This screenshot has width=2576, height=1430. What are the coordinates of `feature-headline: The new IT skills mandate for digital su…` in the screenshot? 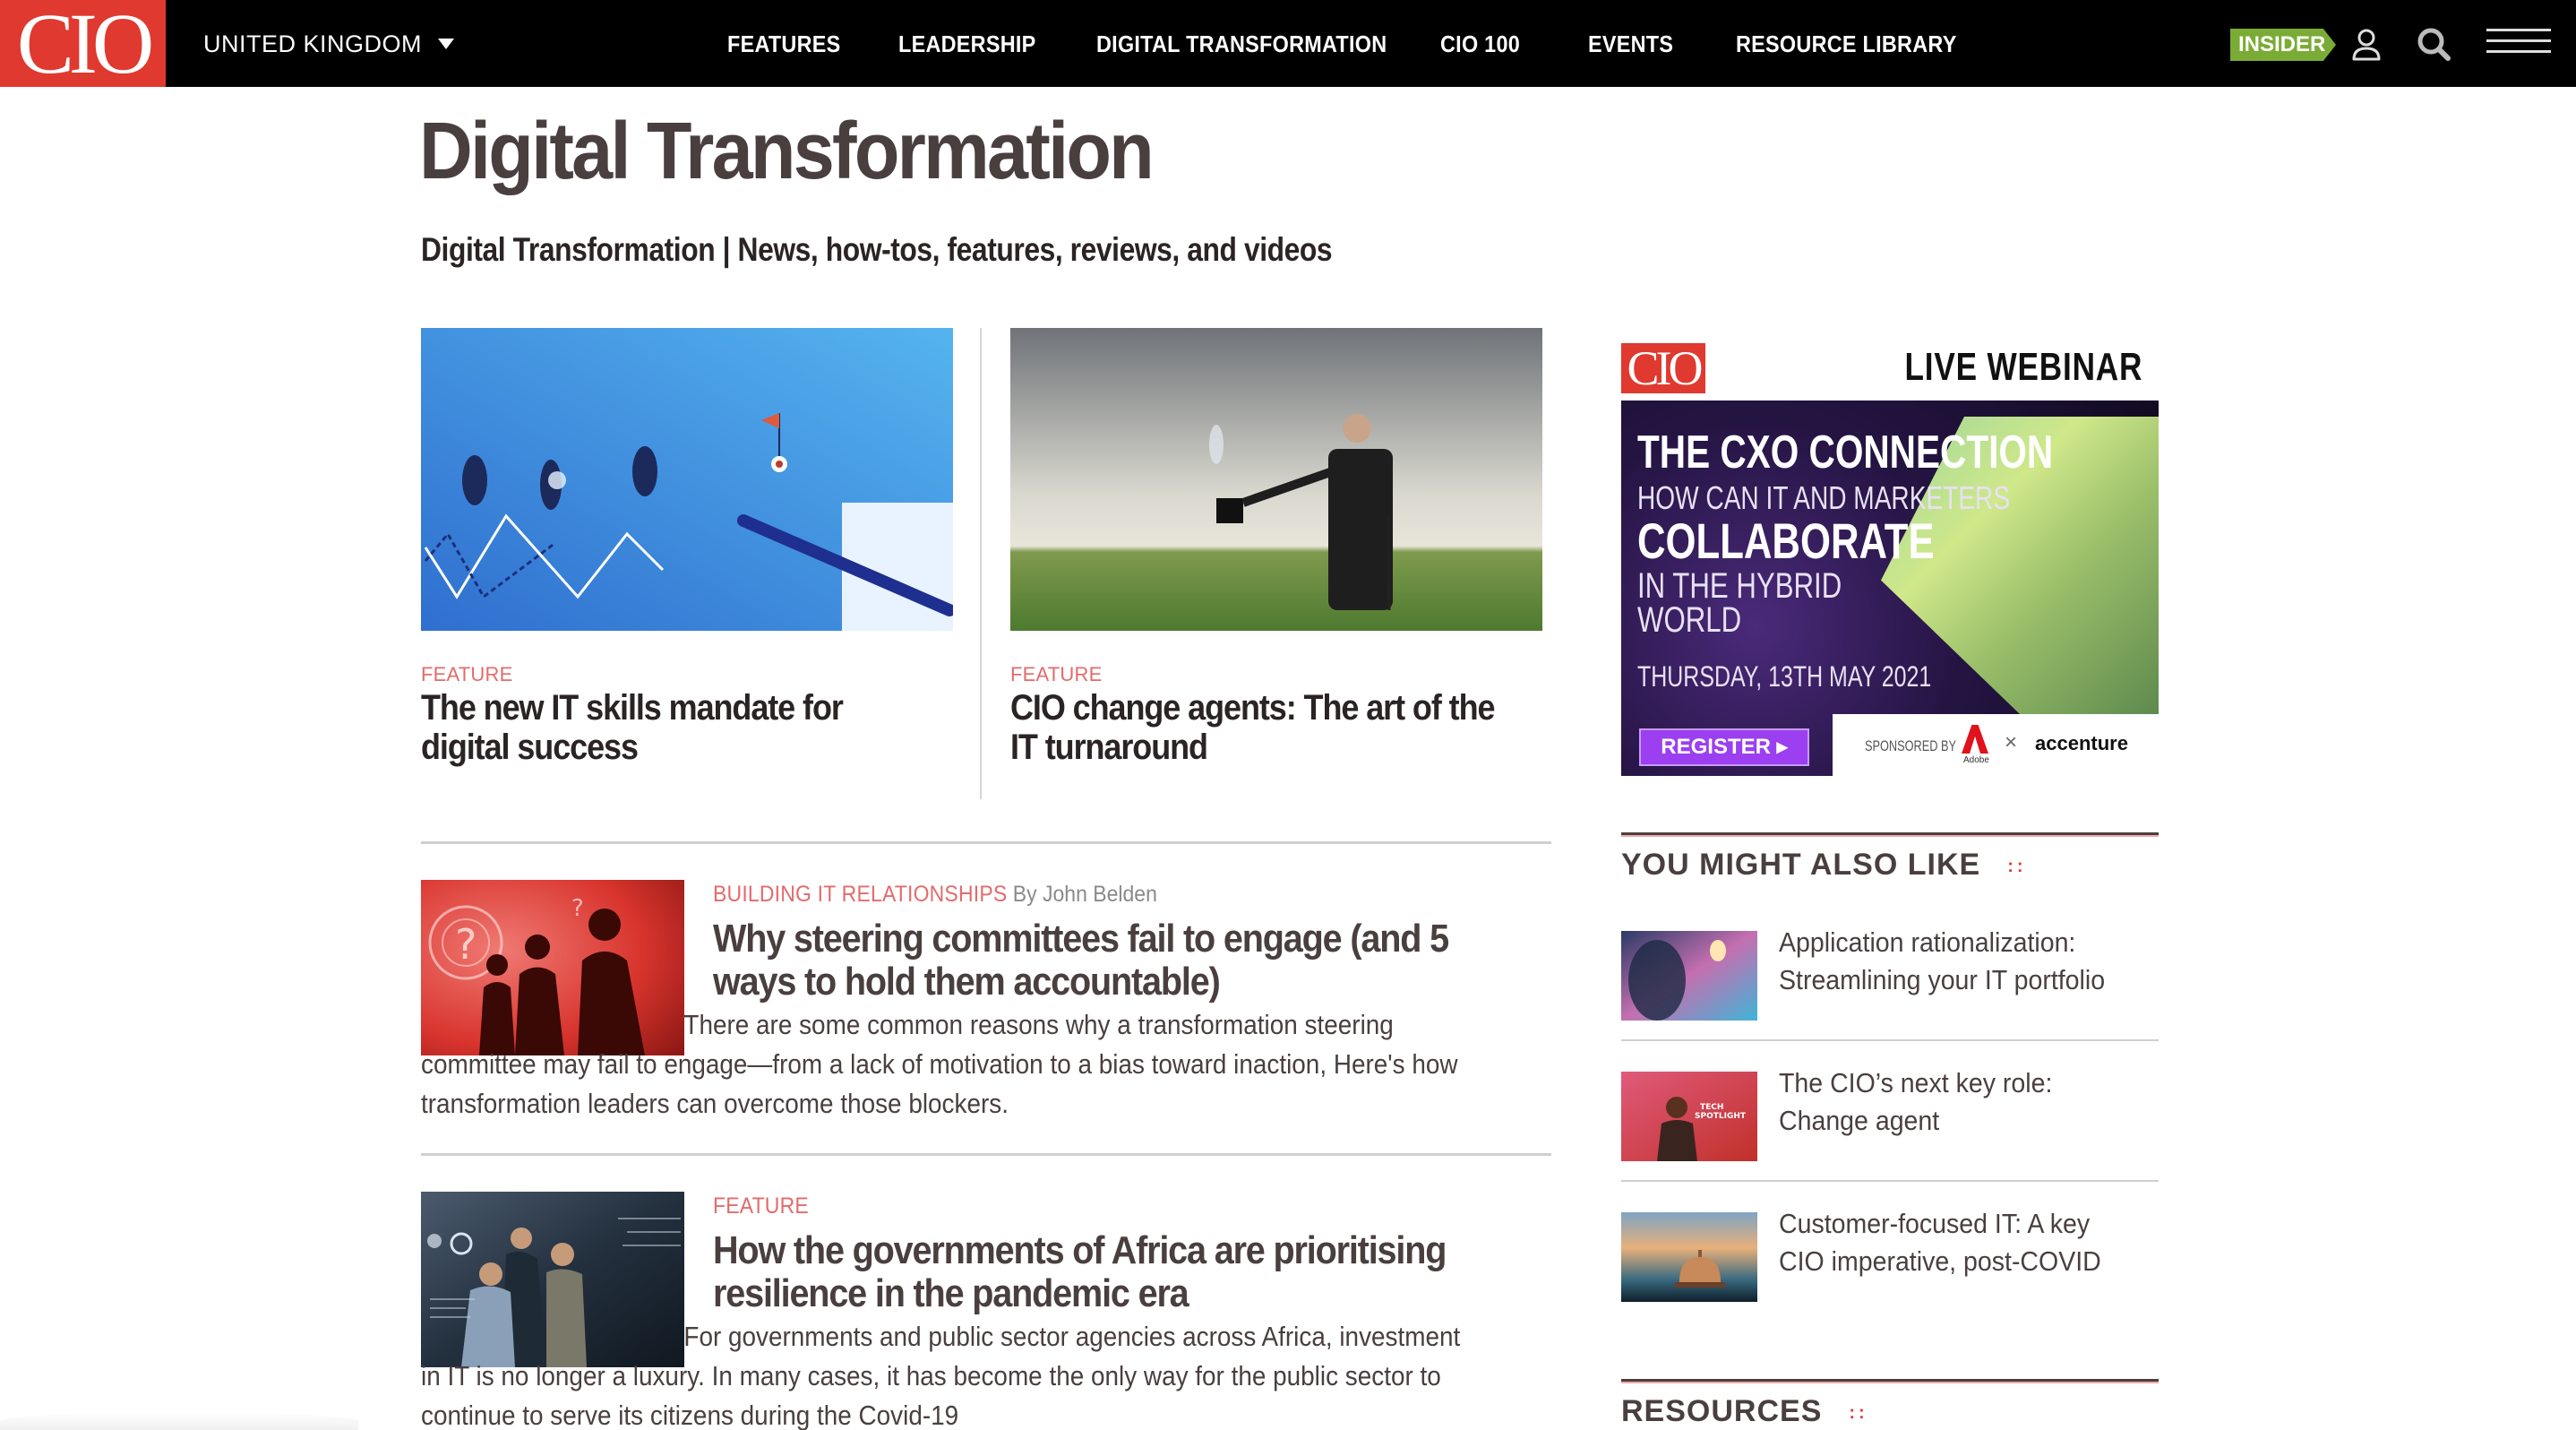 It's located at (671, 727).